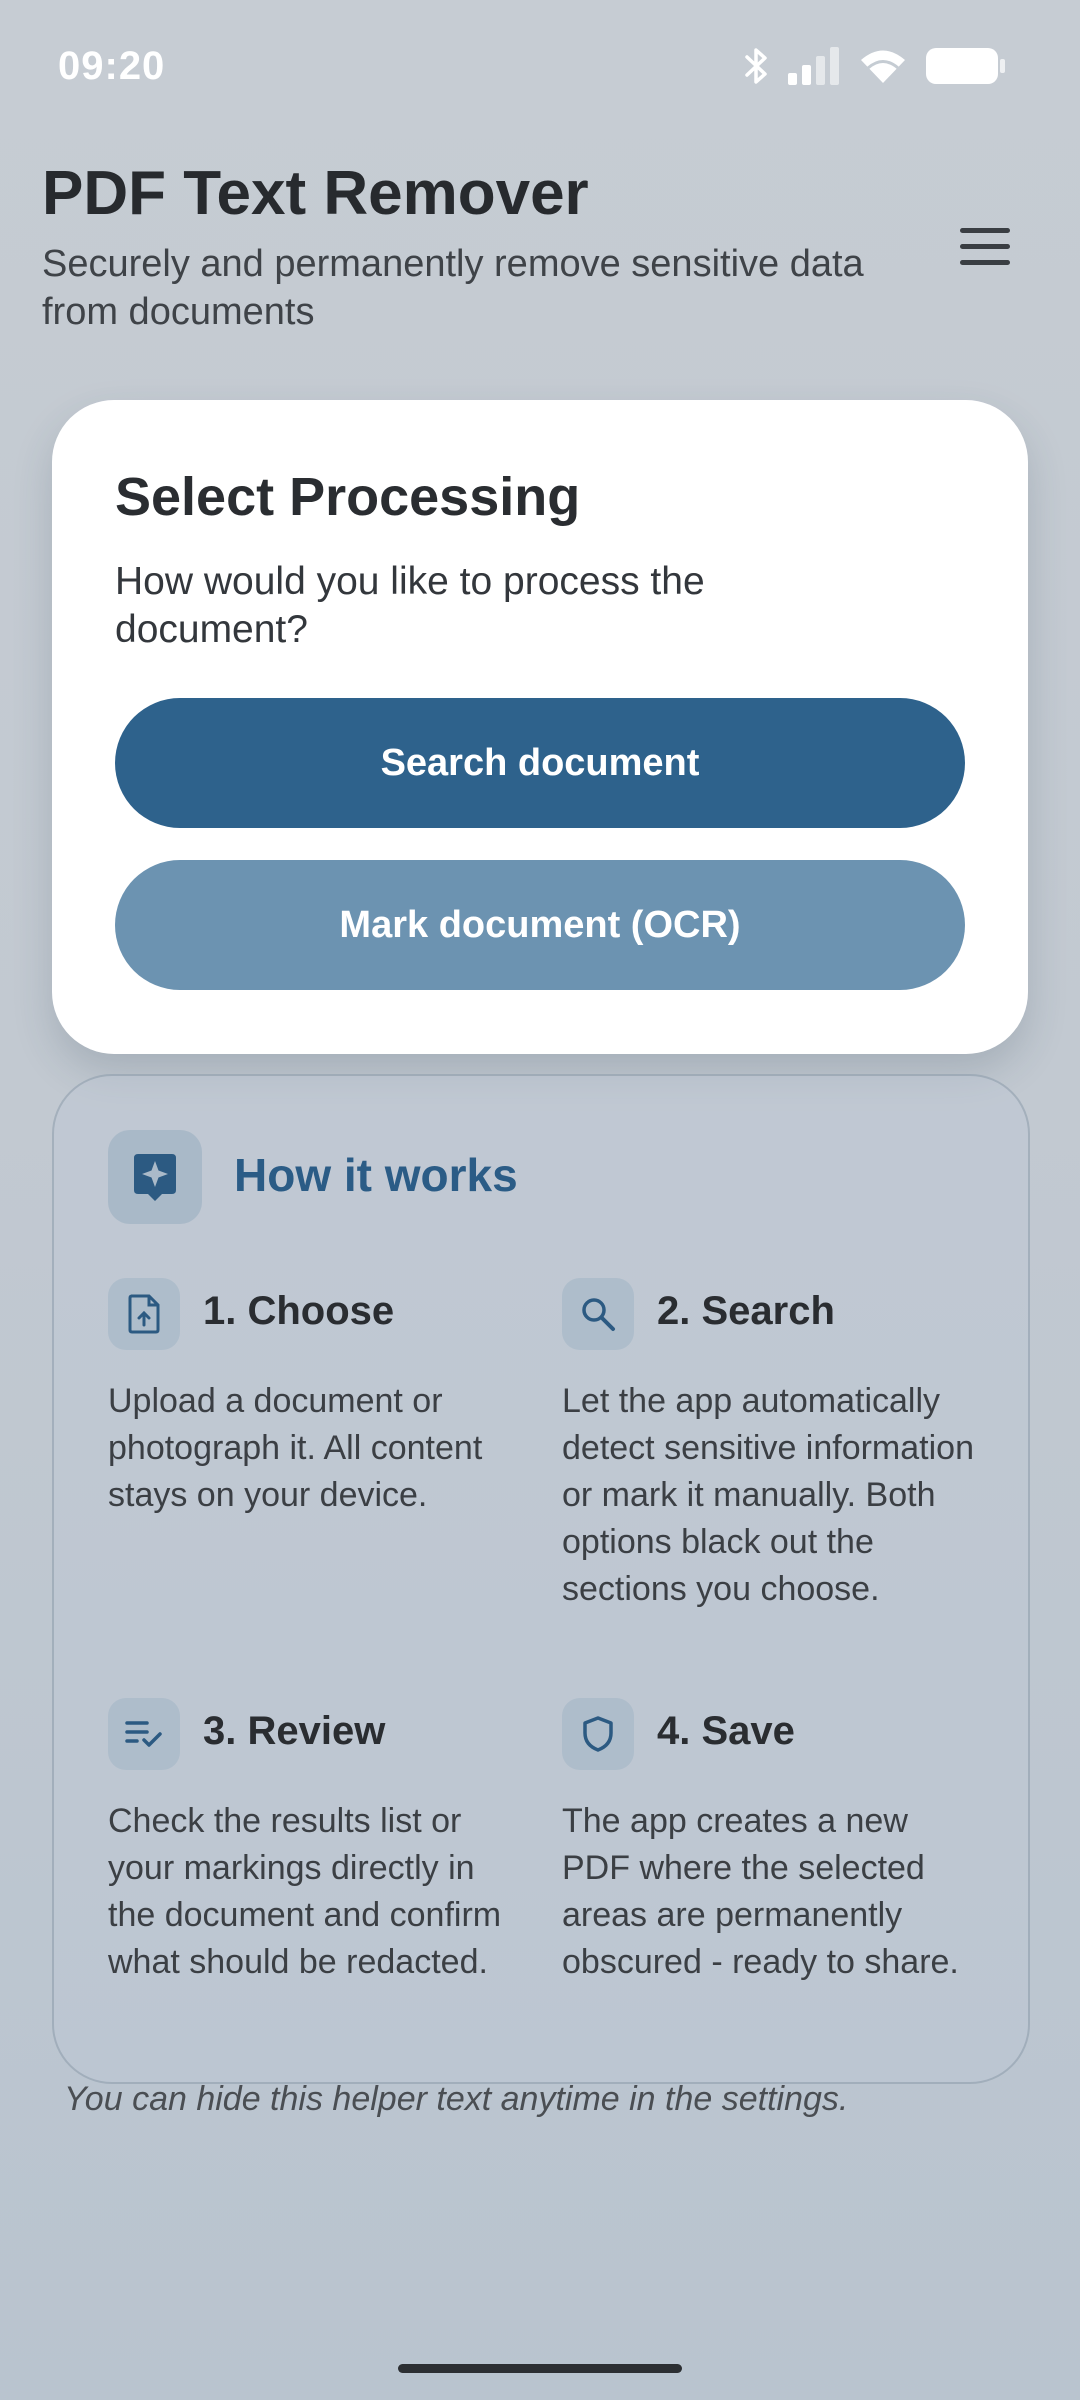 The image size is (1080, 2400). Describe the element at coordinates (813, 66) in the screenshot. I see `signal-icon` at that location.